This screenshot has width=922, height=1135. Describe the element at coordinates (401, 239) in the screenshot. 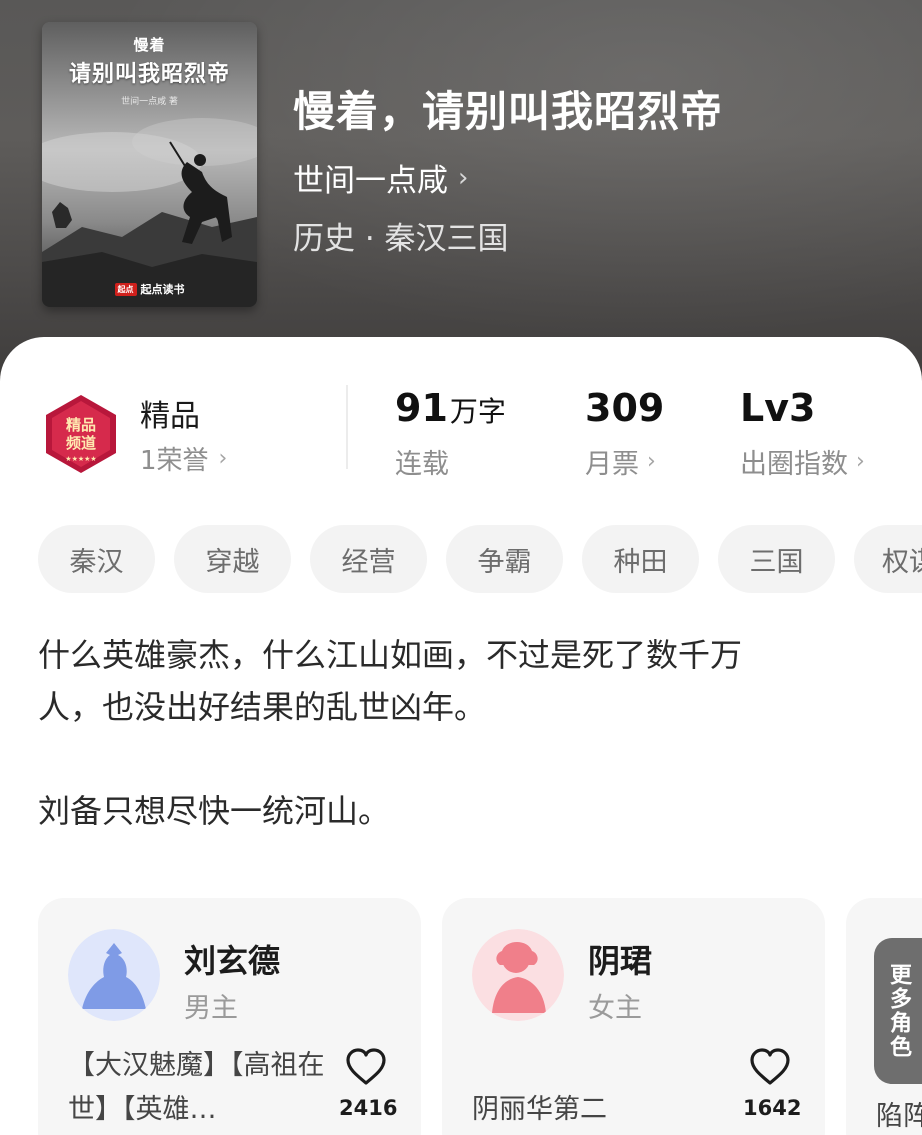

I see `book-genre: 历史 · 秦汉三国` at that location.